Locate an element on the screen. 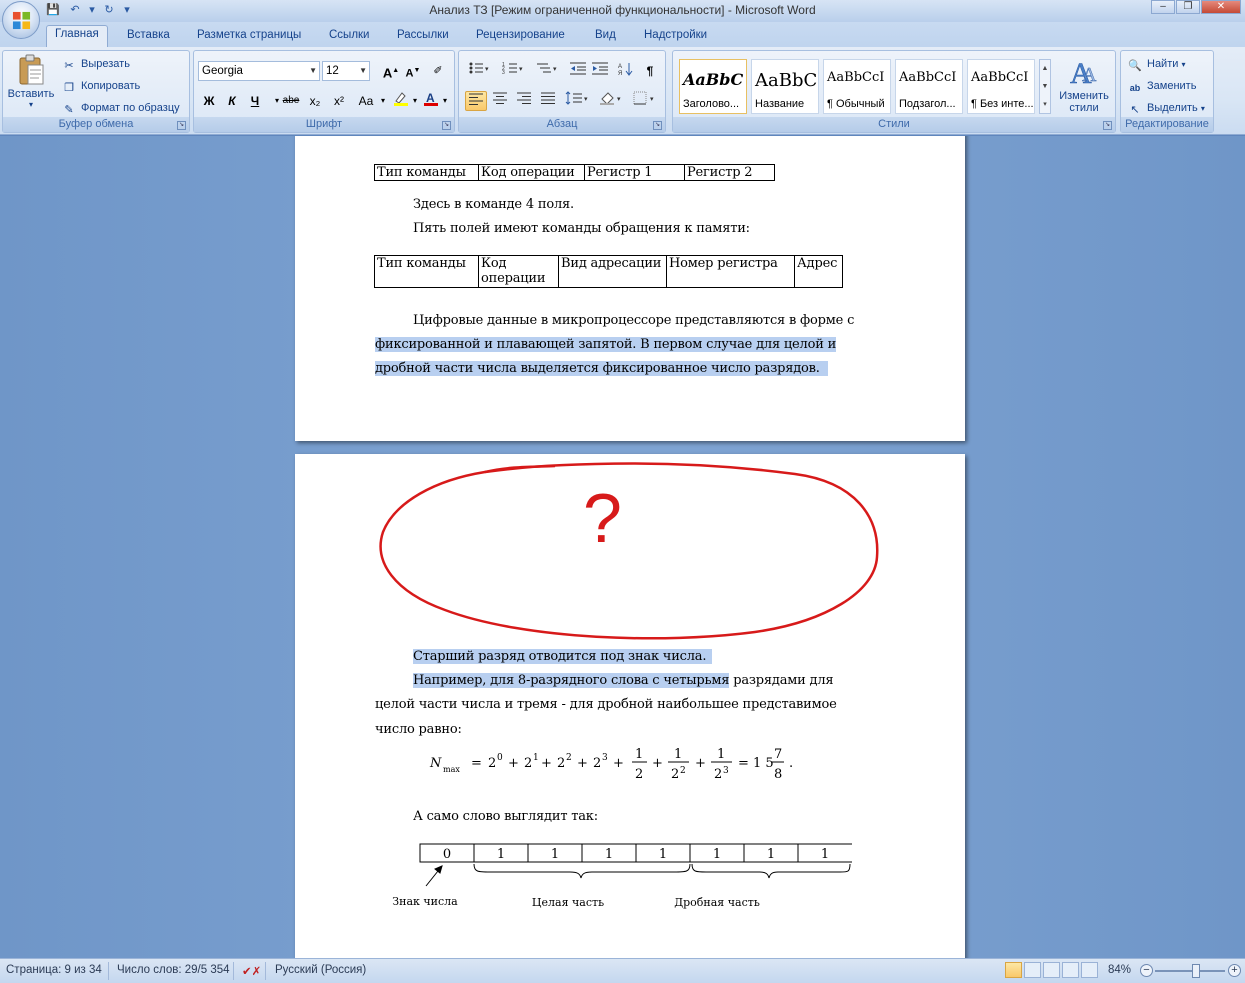  tab-addins: Надстройки is located at coordinates (675, 37).